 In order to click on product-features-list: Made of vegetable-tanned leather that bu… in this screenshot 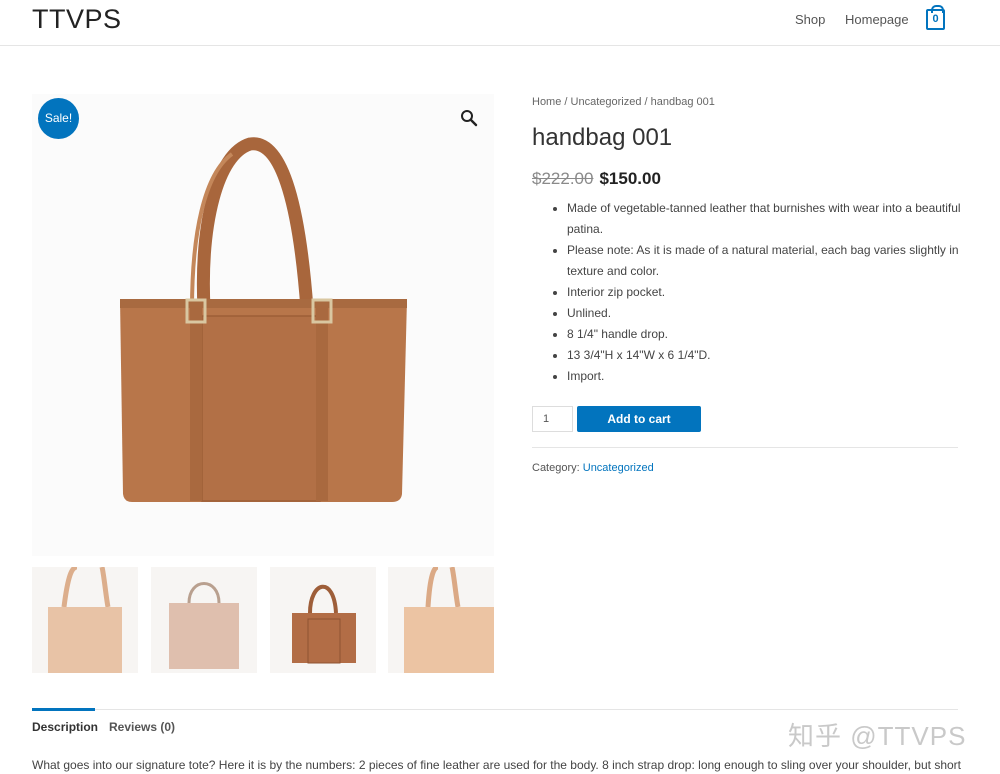, I will do `click(758, 292)`.